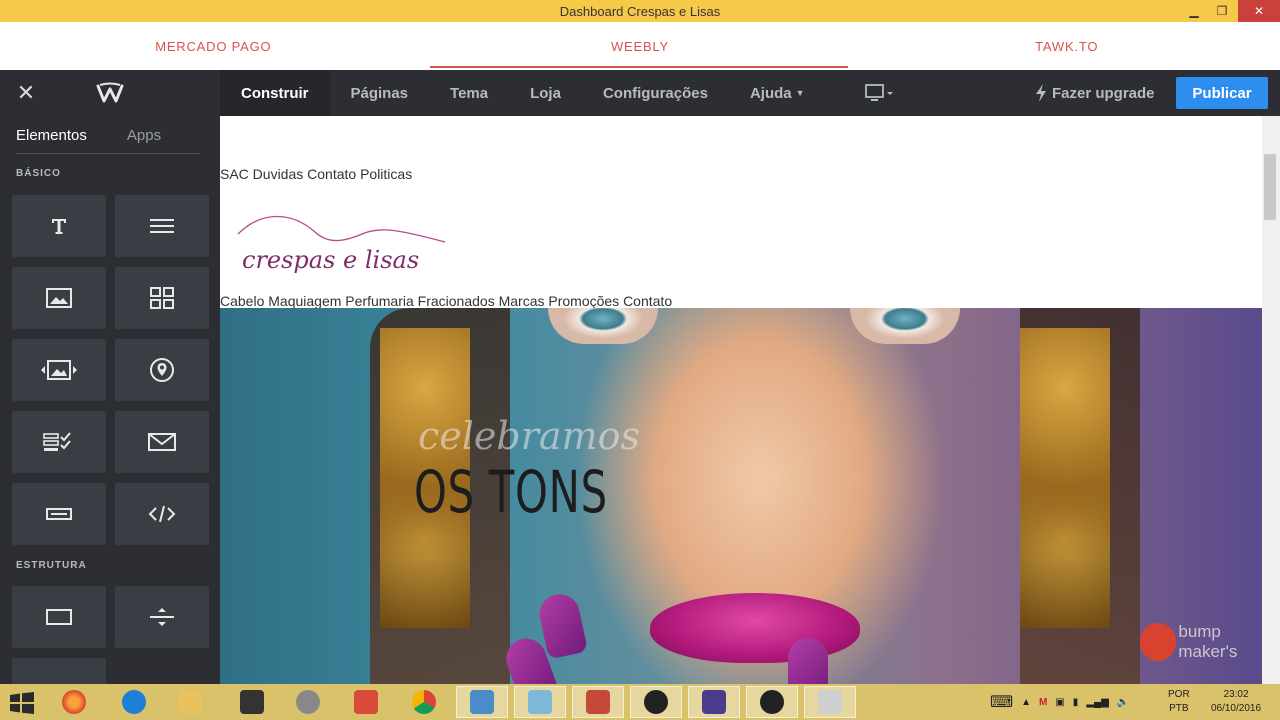 Image resolution: width=1280 pixels, height=720 pixels. What do you see at coordinates (1026, 702) in the screenshot?
I see `tray-expand-icon: ▲` at bounding box center [1026, 702].